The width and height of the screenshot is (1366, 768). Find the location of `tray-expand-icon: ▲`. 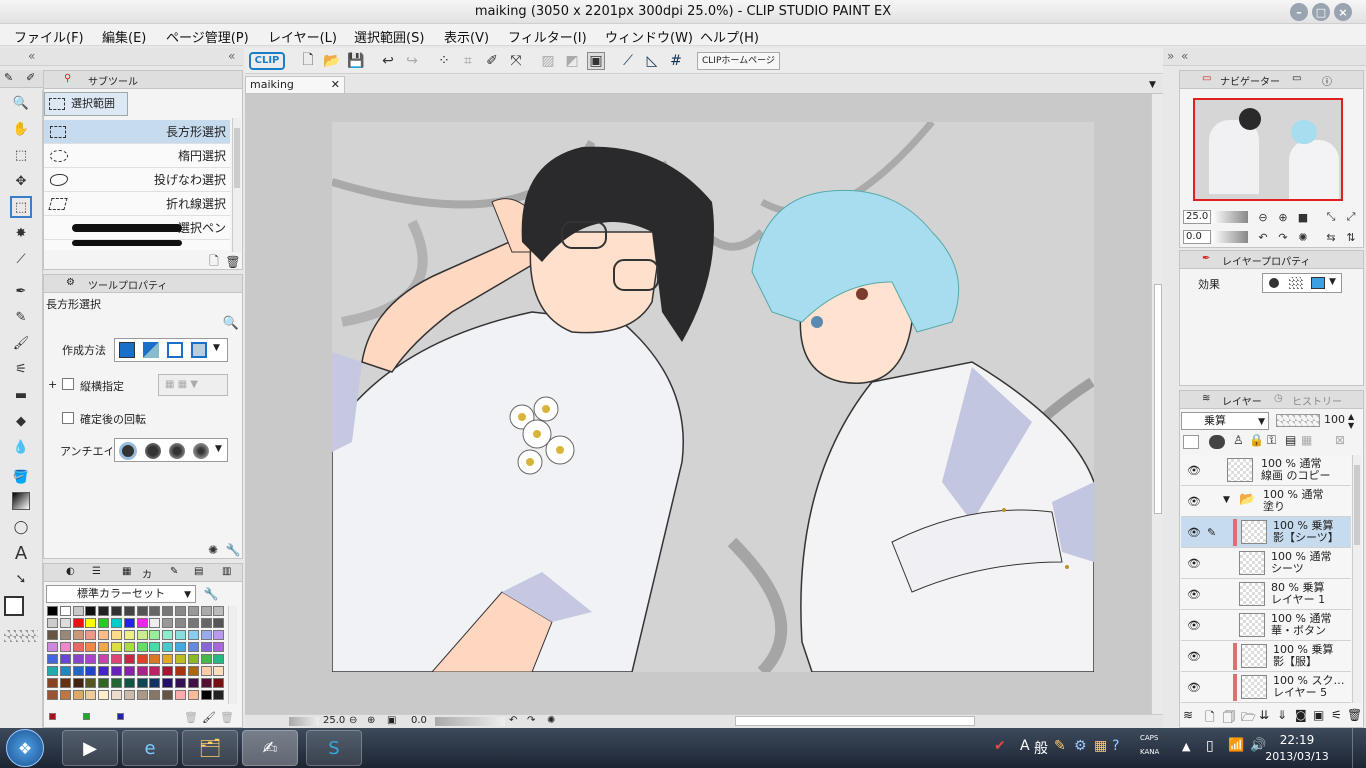

tray-expand-icon: ▲ is located at coordinates (1186, 746).